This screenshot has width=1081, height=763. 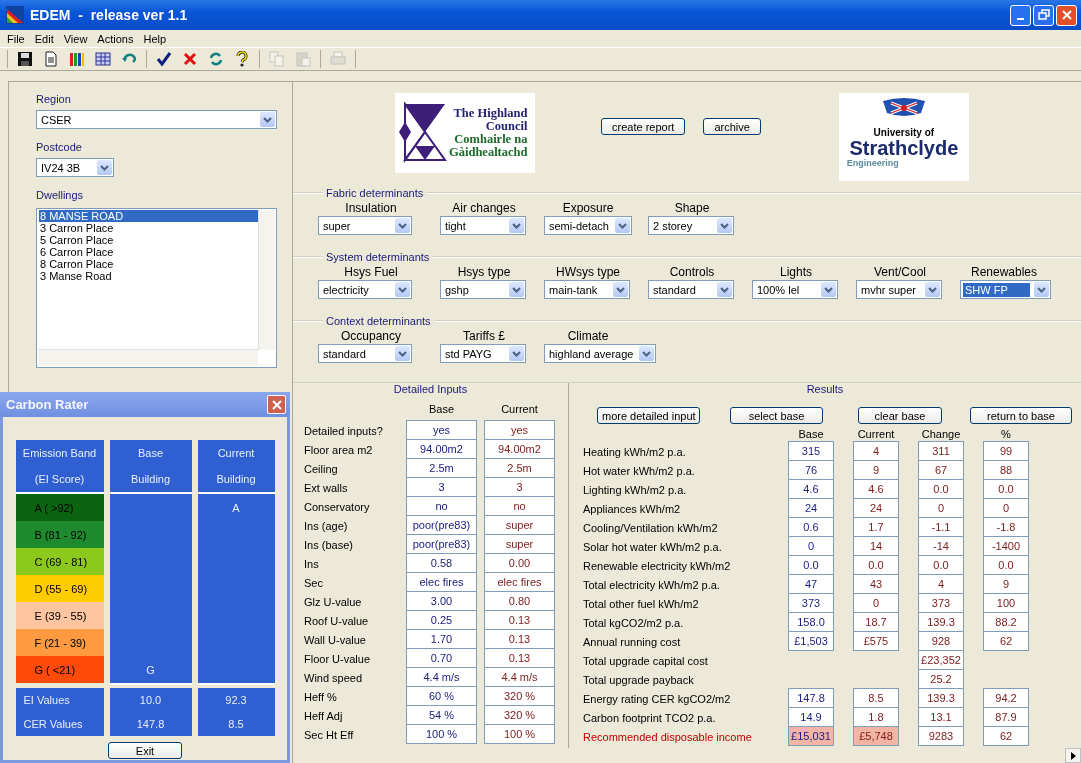 What do you see at coordinates (484, 336) in the screenshot?
I see `field-label: Tariffs £` at bounding box center [484, 336].